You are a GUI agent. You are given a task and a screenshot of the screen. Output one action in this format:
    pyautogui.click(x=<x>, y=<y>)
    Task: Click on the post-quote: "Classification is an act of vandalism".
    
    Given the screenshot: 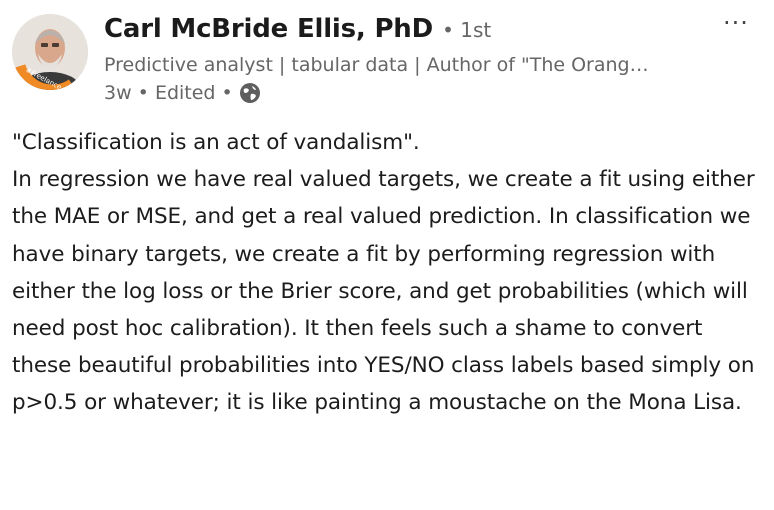 What is the action you would take?
    pyautogui.click(x=216, y=142)
    